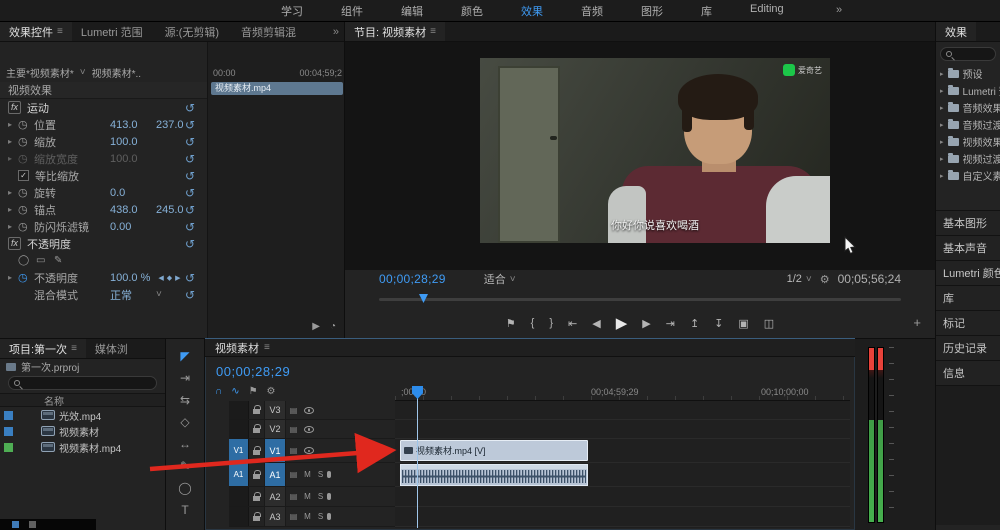 The height and width of the screenshot is (530, 1000). I want to click on source-patch: V1, so click(239, 450).